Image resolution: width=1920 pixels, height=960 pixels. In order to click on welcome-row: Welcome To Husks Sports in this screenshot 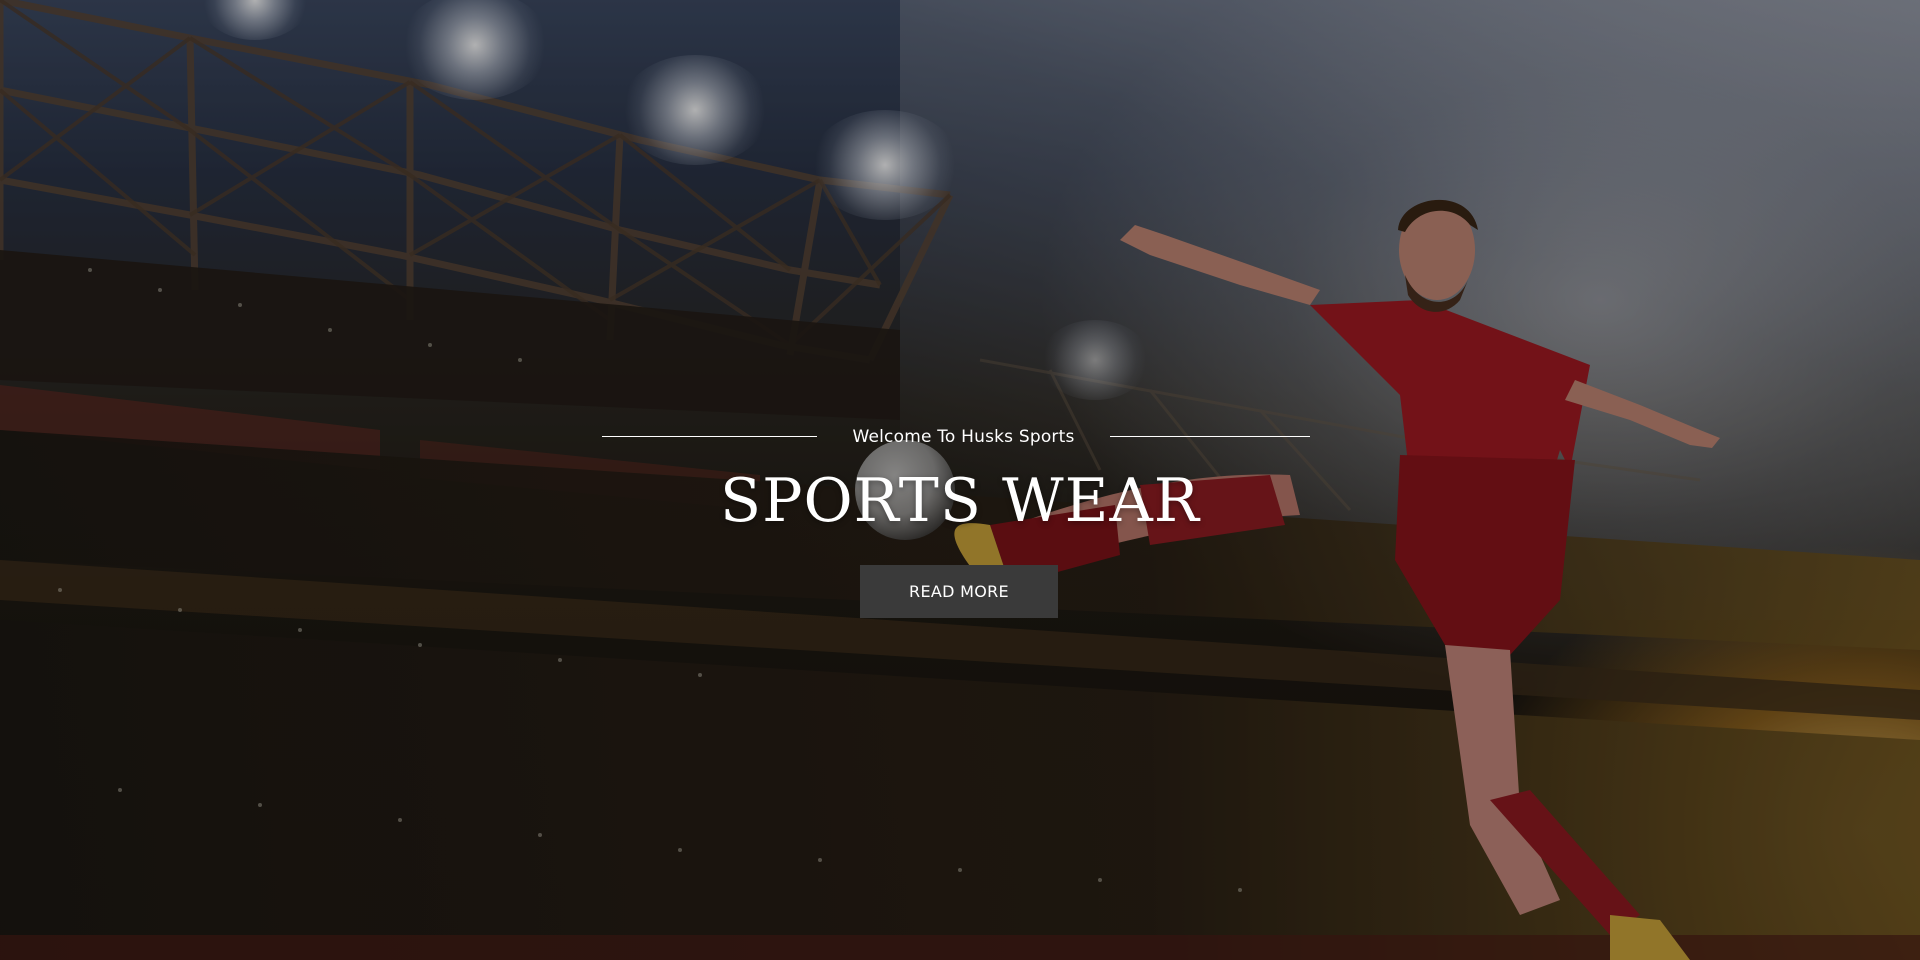, I will do `click(956, 437)`.